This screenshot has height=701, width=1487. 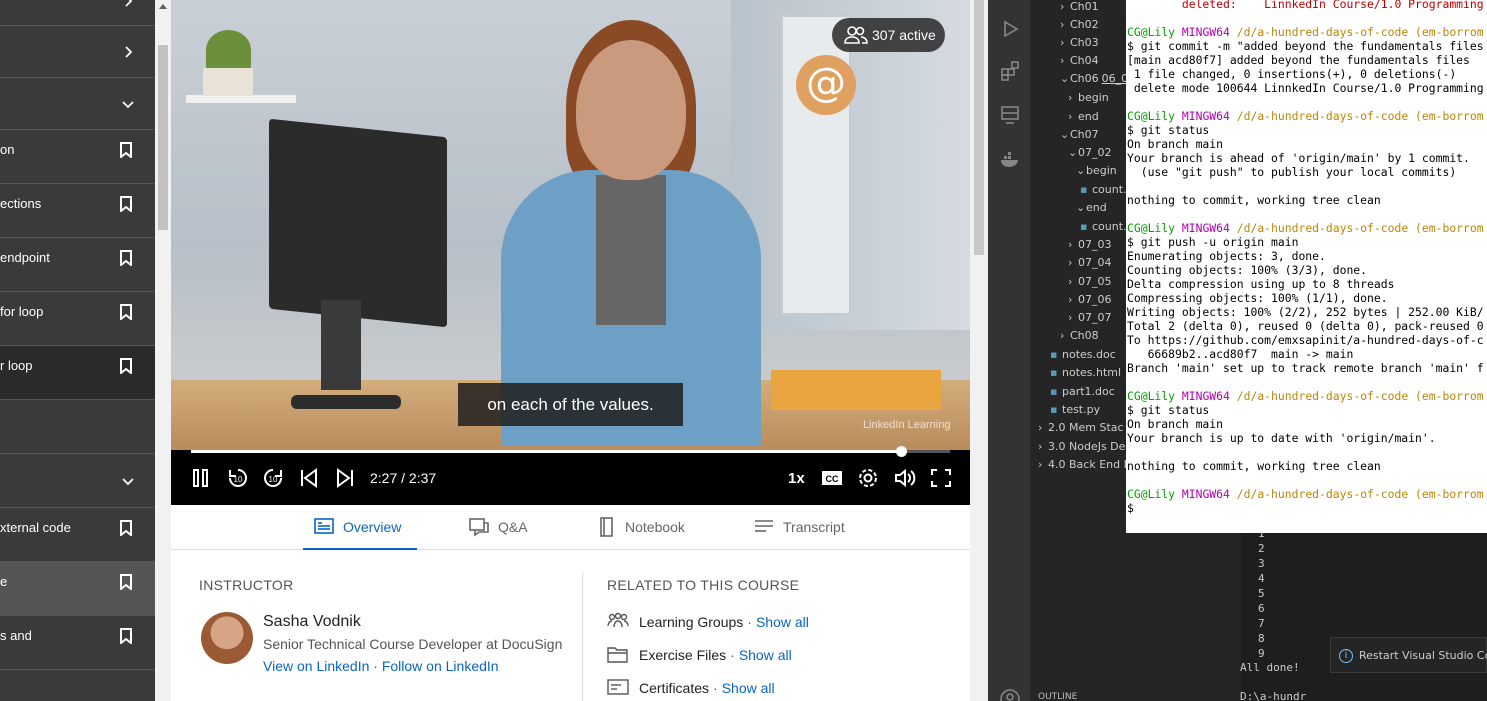 I want to click on instructor-avatar, so click(x=227, y=638).